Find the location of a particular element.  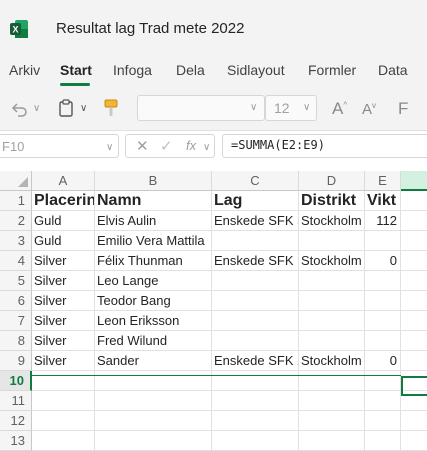

format-painter-icon is located at coordinates (111, 108).